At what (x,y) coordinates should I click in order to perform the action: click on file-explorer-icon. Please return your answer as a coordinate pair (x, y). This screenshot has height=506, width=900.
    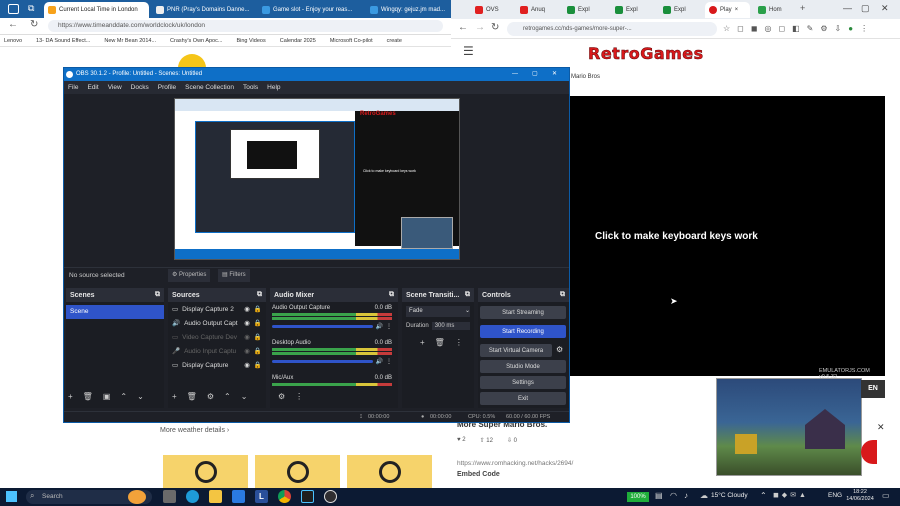
    Looking at the image, I should click on (215, 496).